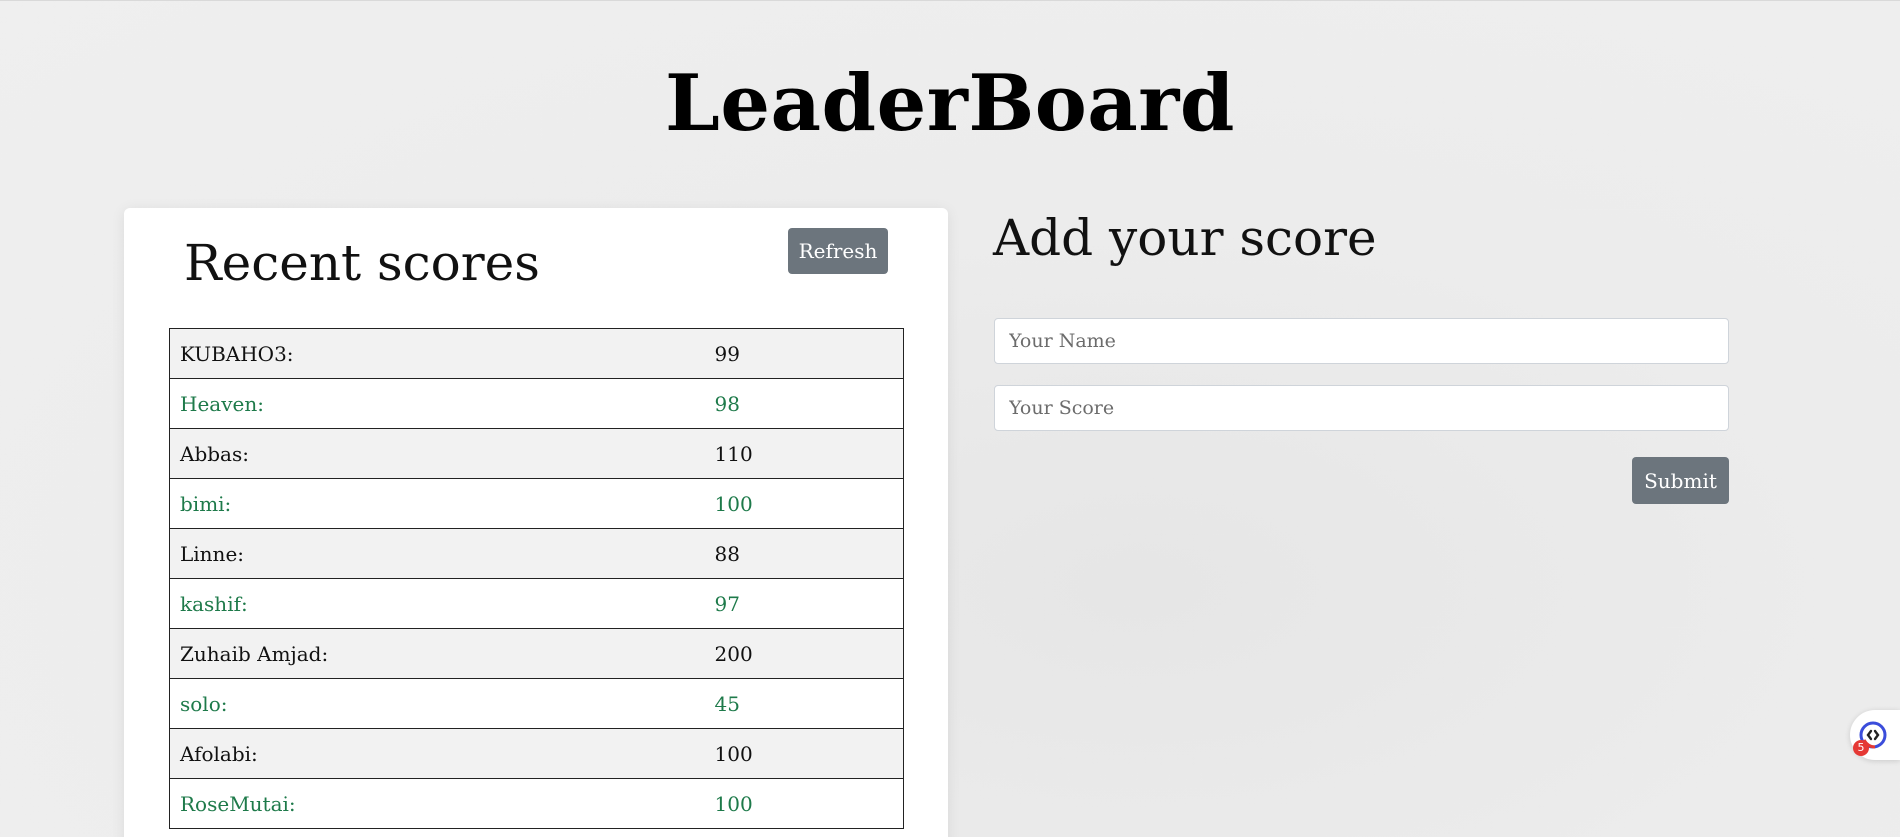  I want to click on player-score: 200, so click(804, 653).